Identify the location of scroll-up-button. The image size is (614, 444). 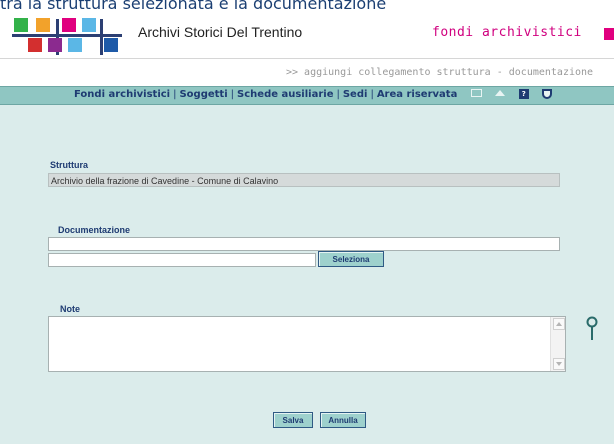
(559, 324).